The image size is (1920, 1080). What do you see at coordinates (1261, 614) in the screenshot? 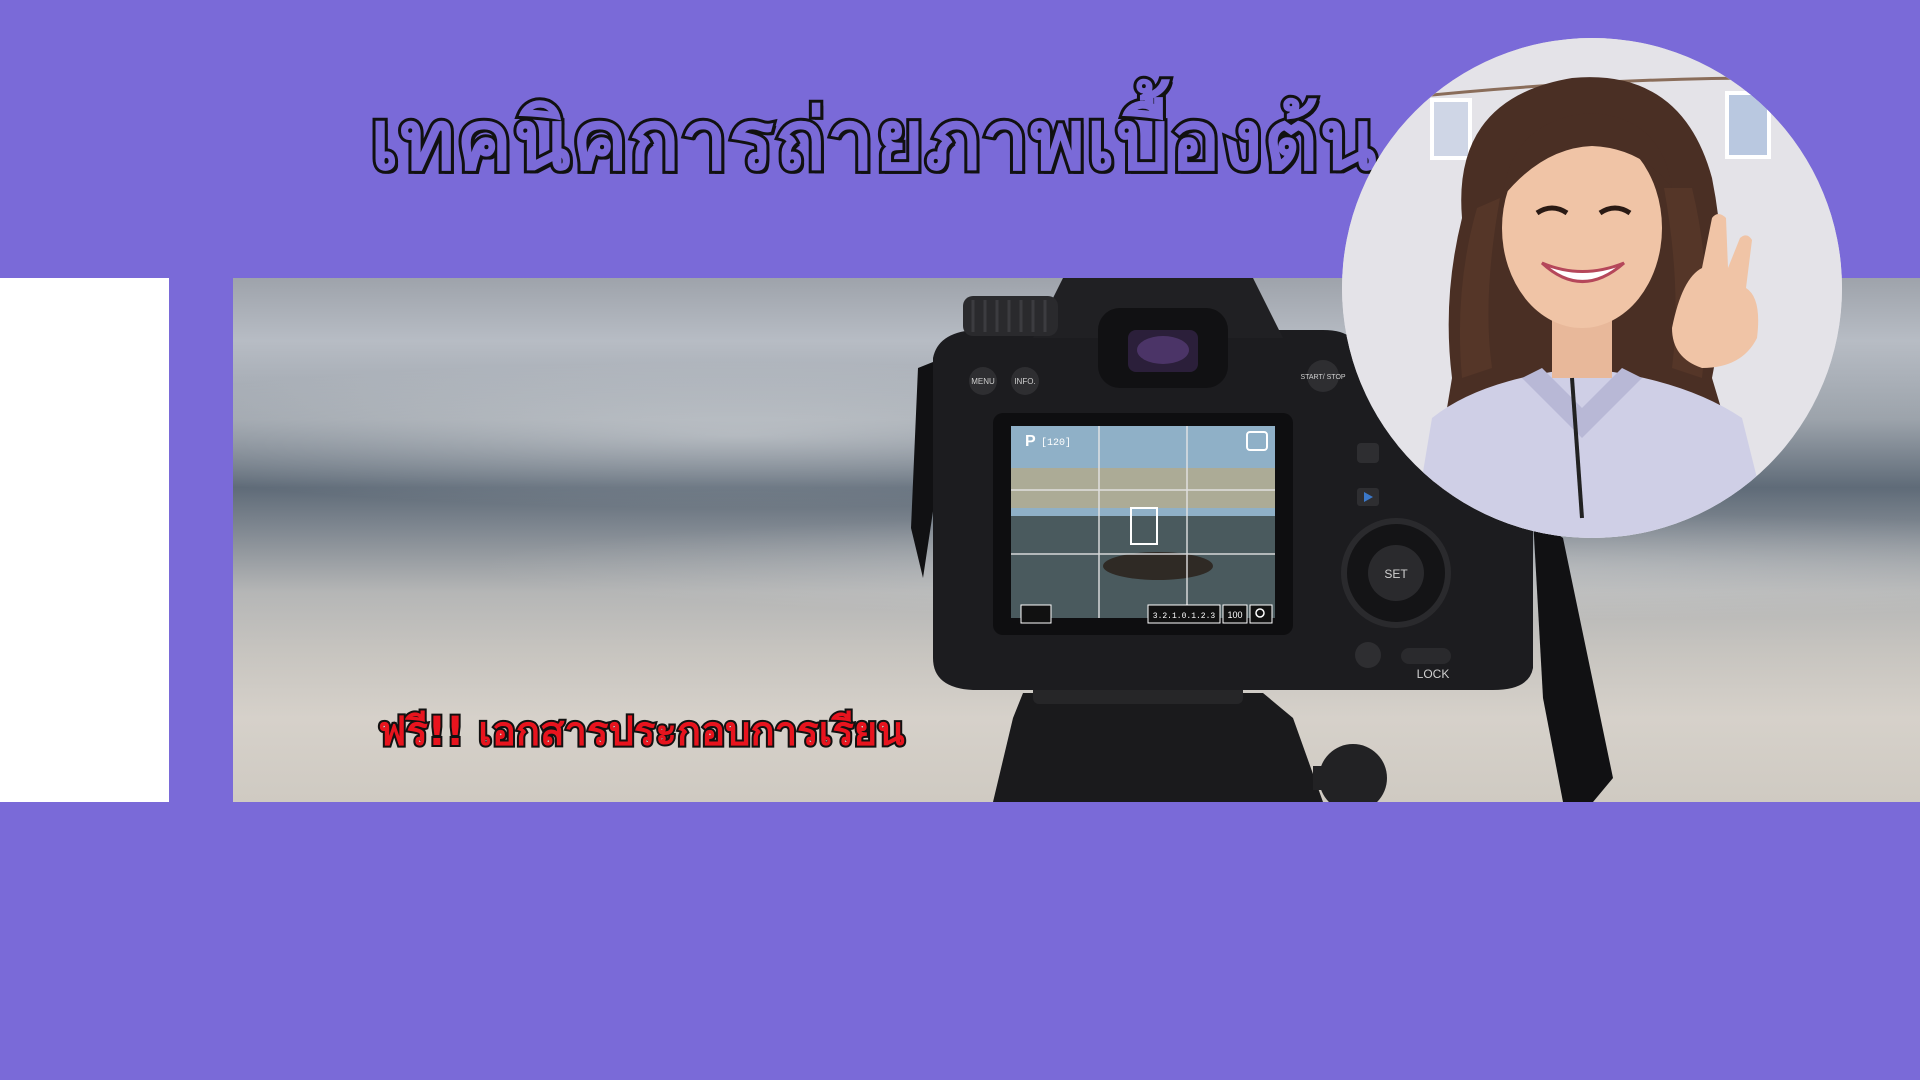
I see `lcd-zoom-box` at bounding box center [1261, 614].